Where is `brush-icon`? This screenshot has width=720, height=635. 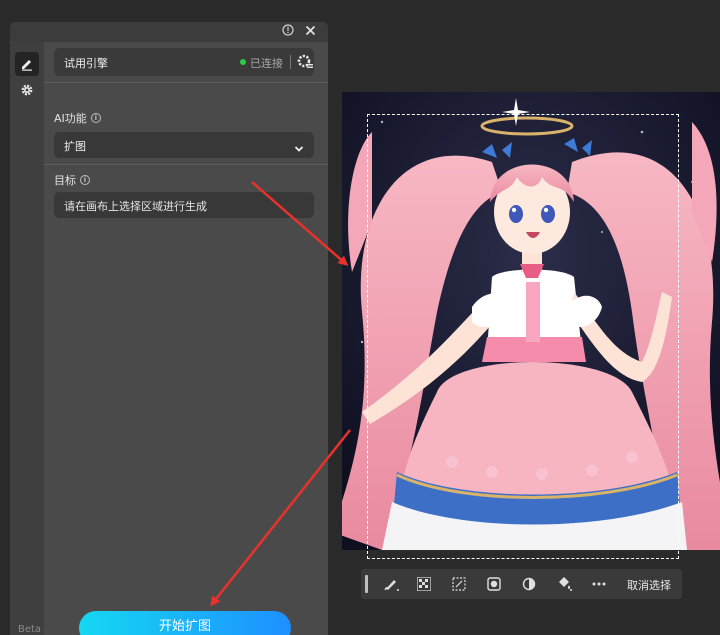
brush-icon is located at coordinates (27, 64).